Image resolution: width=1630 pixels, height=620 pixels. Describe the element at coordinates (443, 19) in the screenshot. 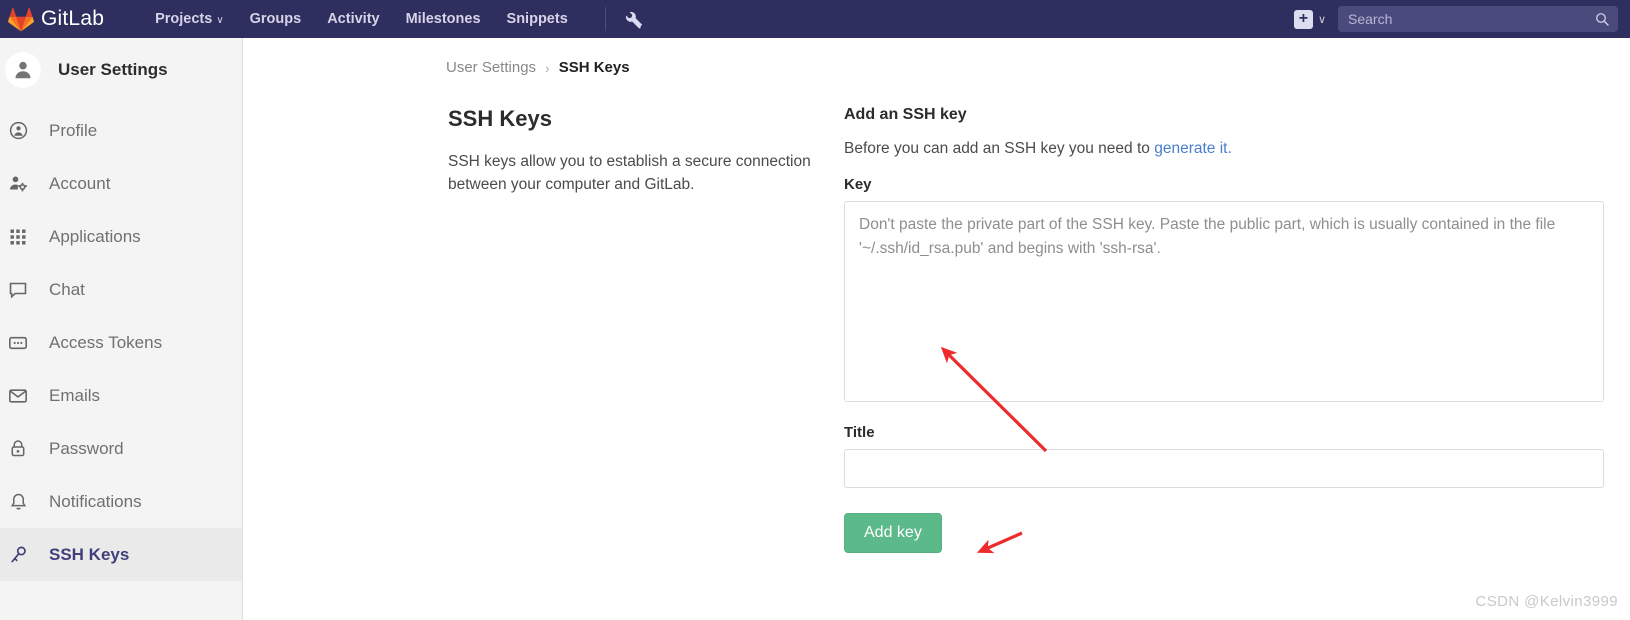

I see `nav-link-milestones: Milestones` at that location.